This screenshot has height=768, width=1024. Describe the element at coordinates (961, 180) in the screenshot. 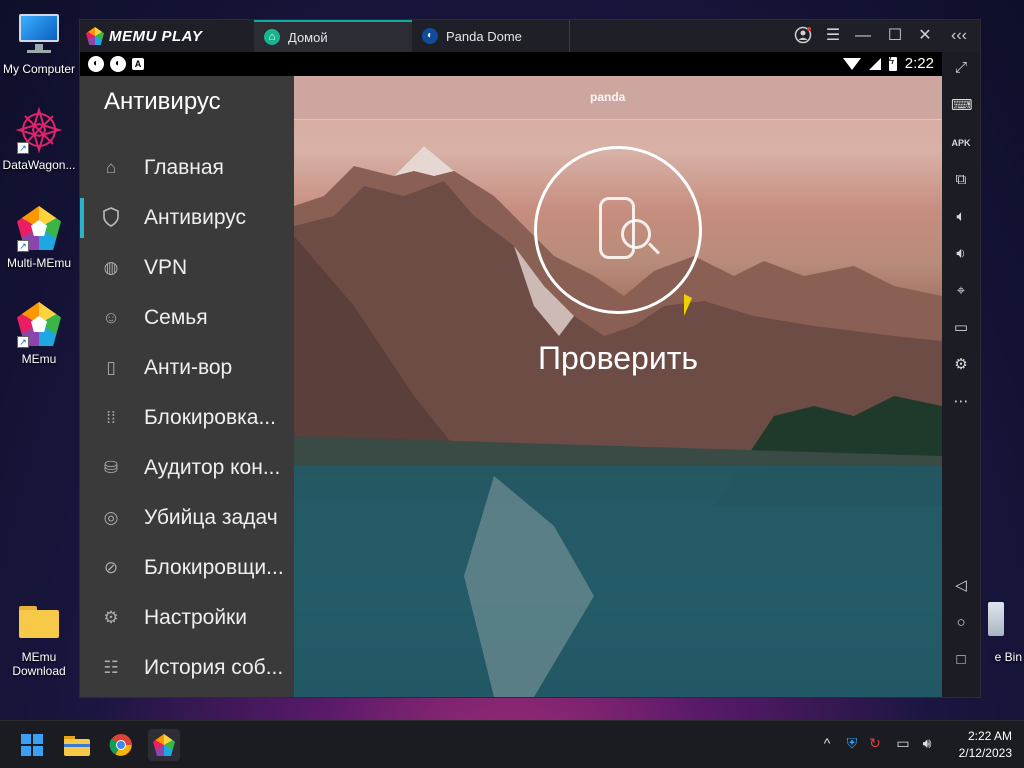

I see `add-window-icon: ⧉` at that location.